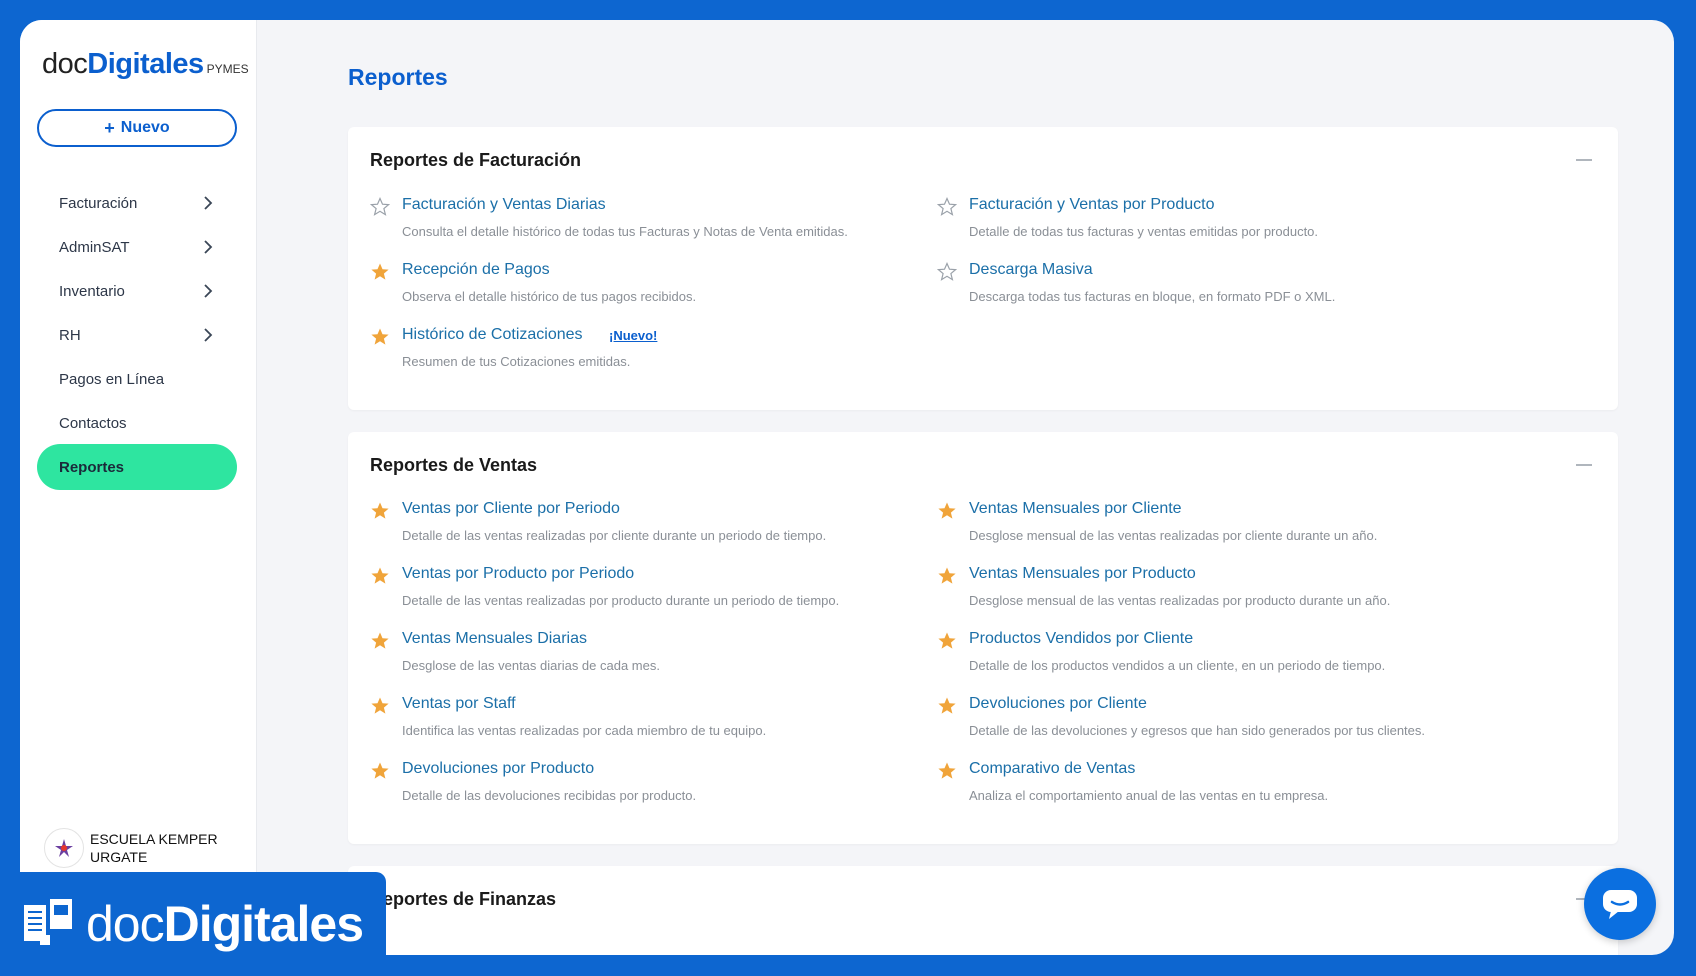 This screenshot has height=976, width=1696. I want to click on brand-wordmark: docDigitales, so click(225, 924).